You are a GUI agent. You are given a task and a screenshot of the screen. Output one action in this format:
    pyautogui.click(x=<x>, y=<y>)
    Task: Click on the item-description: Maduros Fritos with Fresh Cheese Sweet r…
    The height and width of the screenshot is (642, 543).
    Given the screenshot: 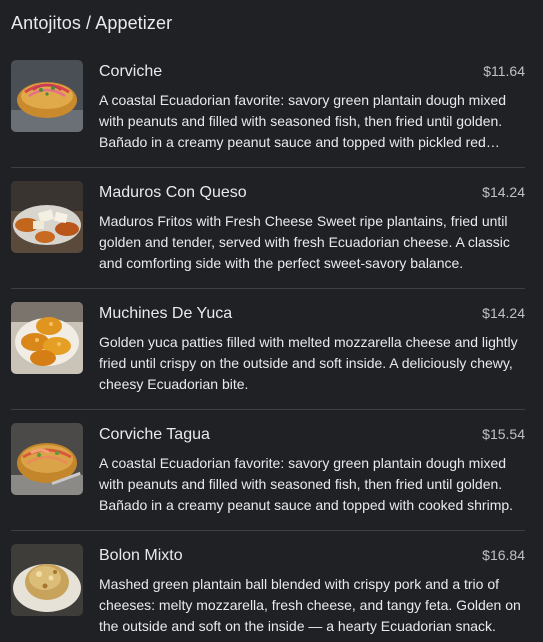 What is the action you would take?
    pyautogui.click(x=304, y=242)
    